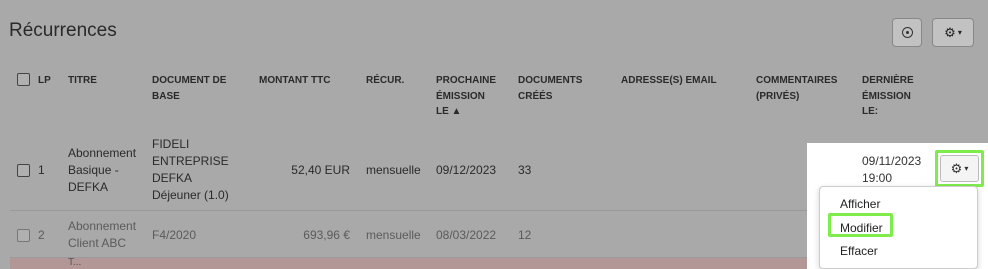 The width and height of the screenshot is (988, 269). I want to click on row-lp: 2, so click(41, 235).